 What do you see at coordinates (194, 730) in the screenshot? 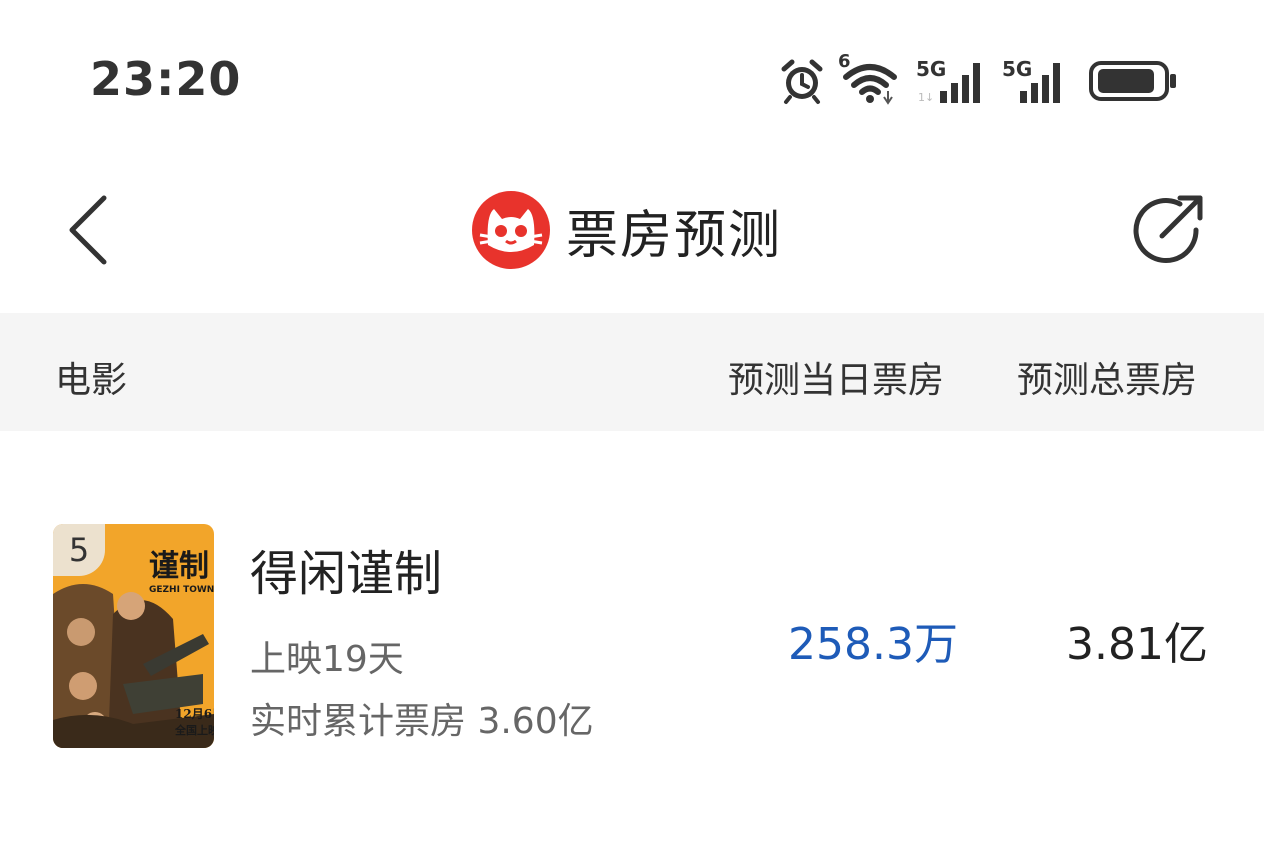
I see `poster-release: 全国上映` at bounding box center [194, 730].